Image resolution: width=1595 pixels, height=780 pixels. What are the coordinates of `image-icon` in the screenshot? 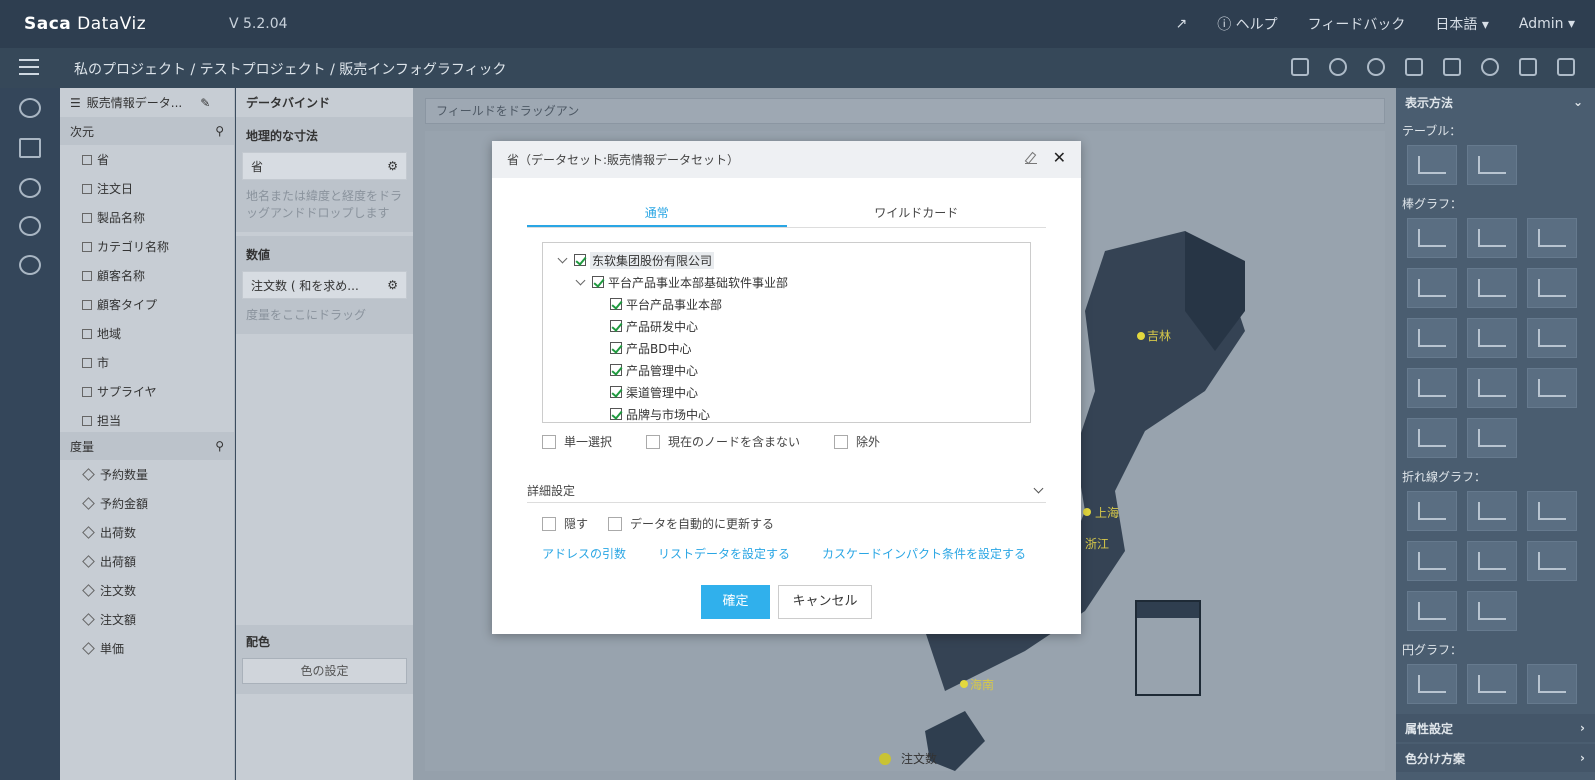 It's located at (1452, 67).